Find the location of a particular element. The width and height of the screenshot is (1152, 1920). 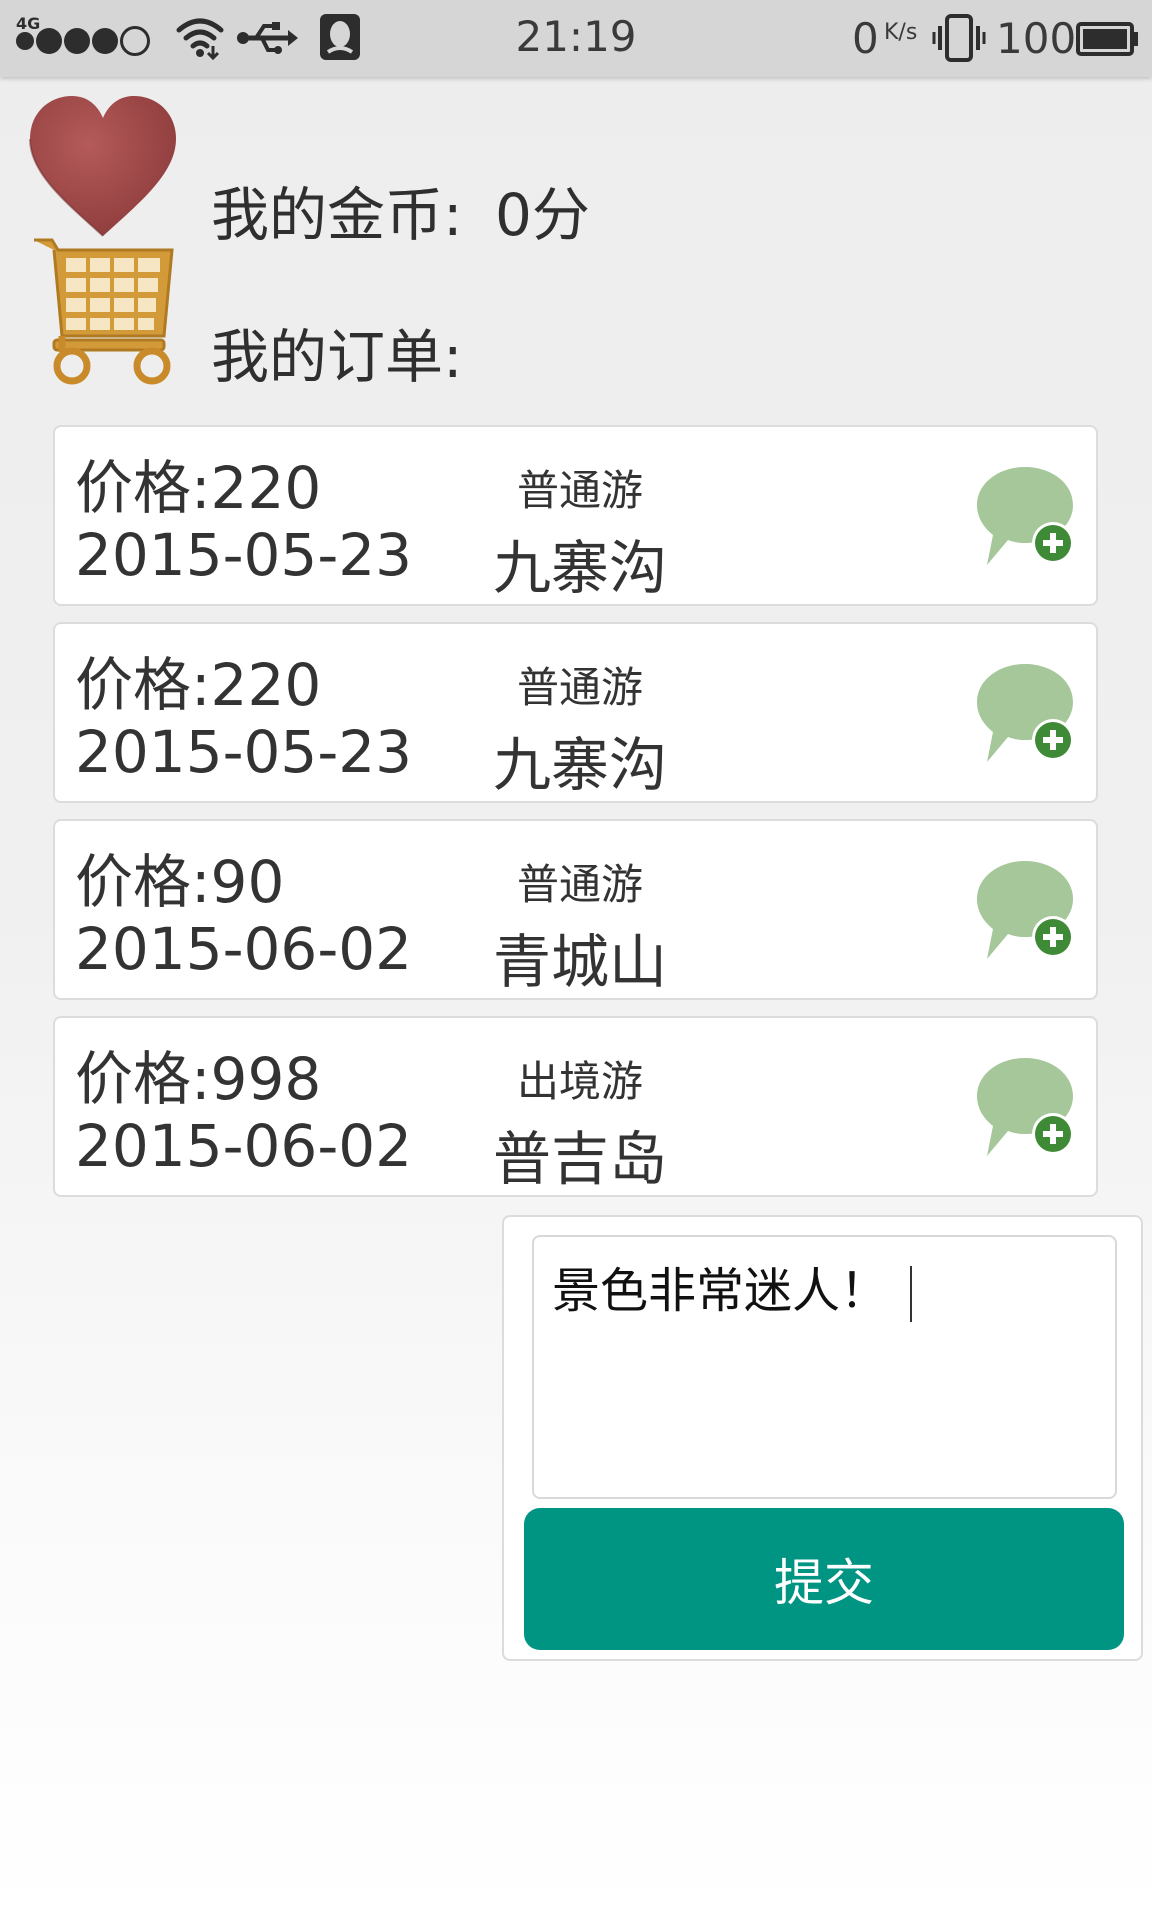

comment-input: 景色非常迷人！ is located at coordinates (824, 1367).